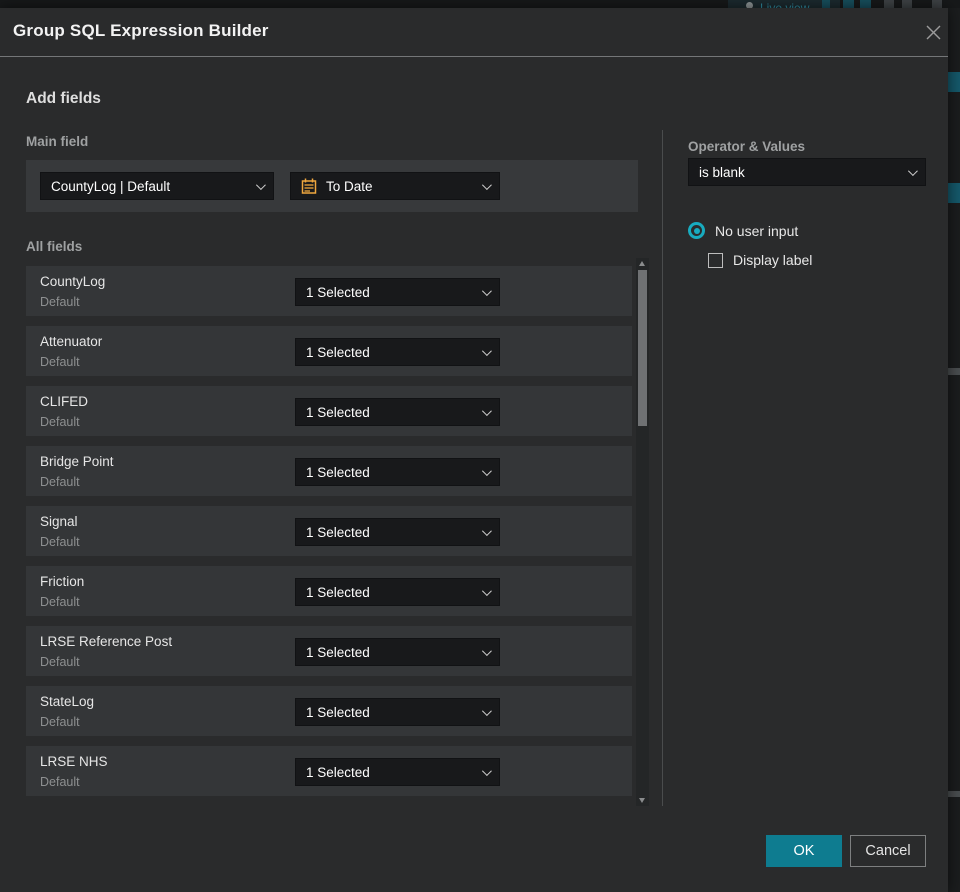  Describe the element at coordinates (642, 348) in the screenshot. I see `scrollbar-thumb` at that location.